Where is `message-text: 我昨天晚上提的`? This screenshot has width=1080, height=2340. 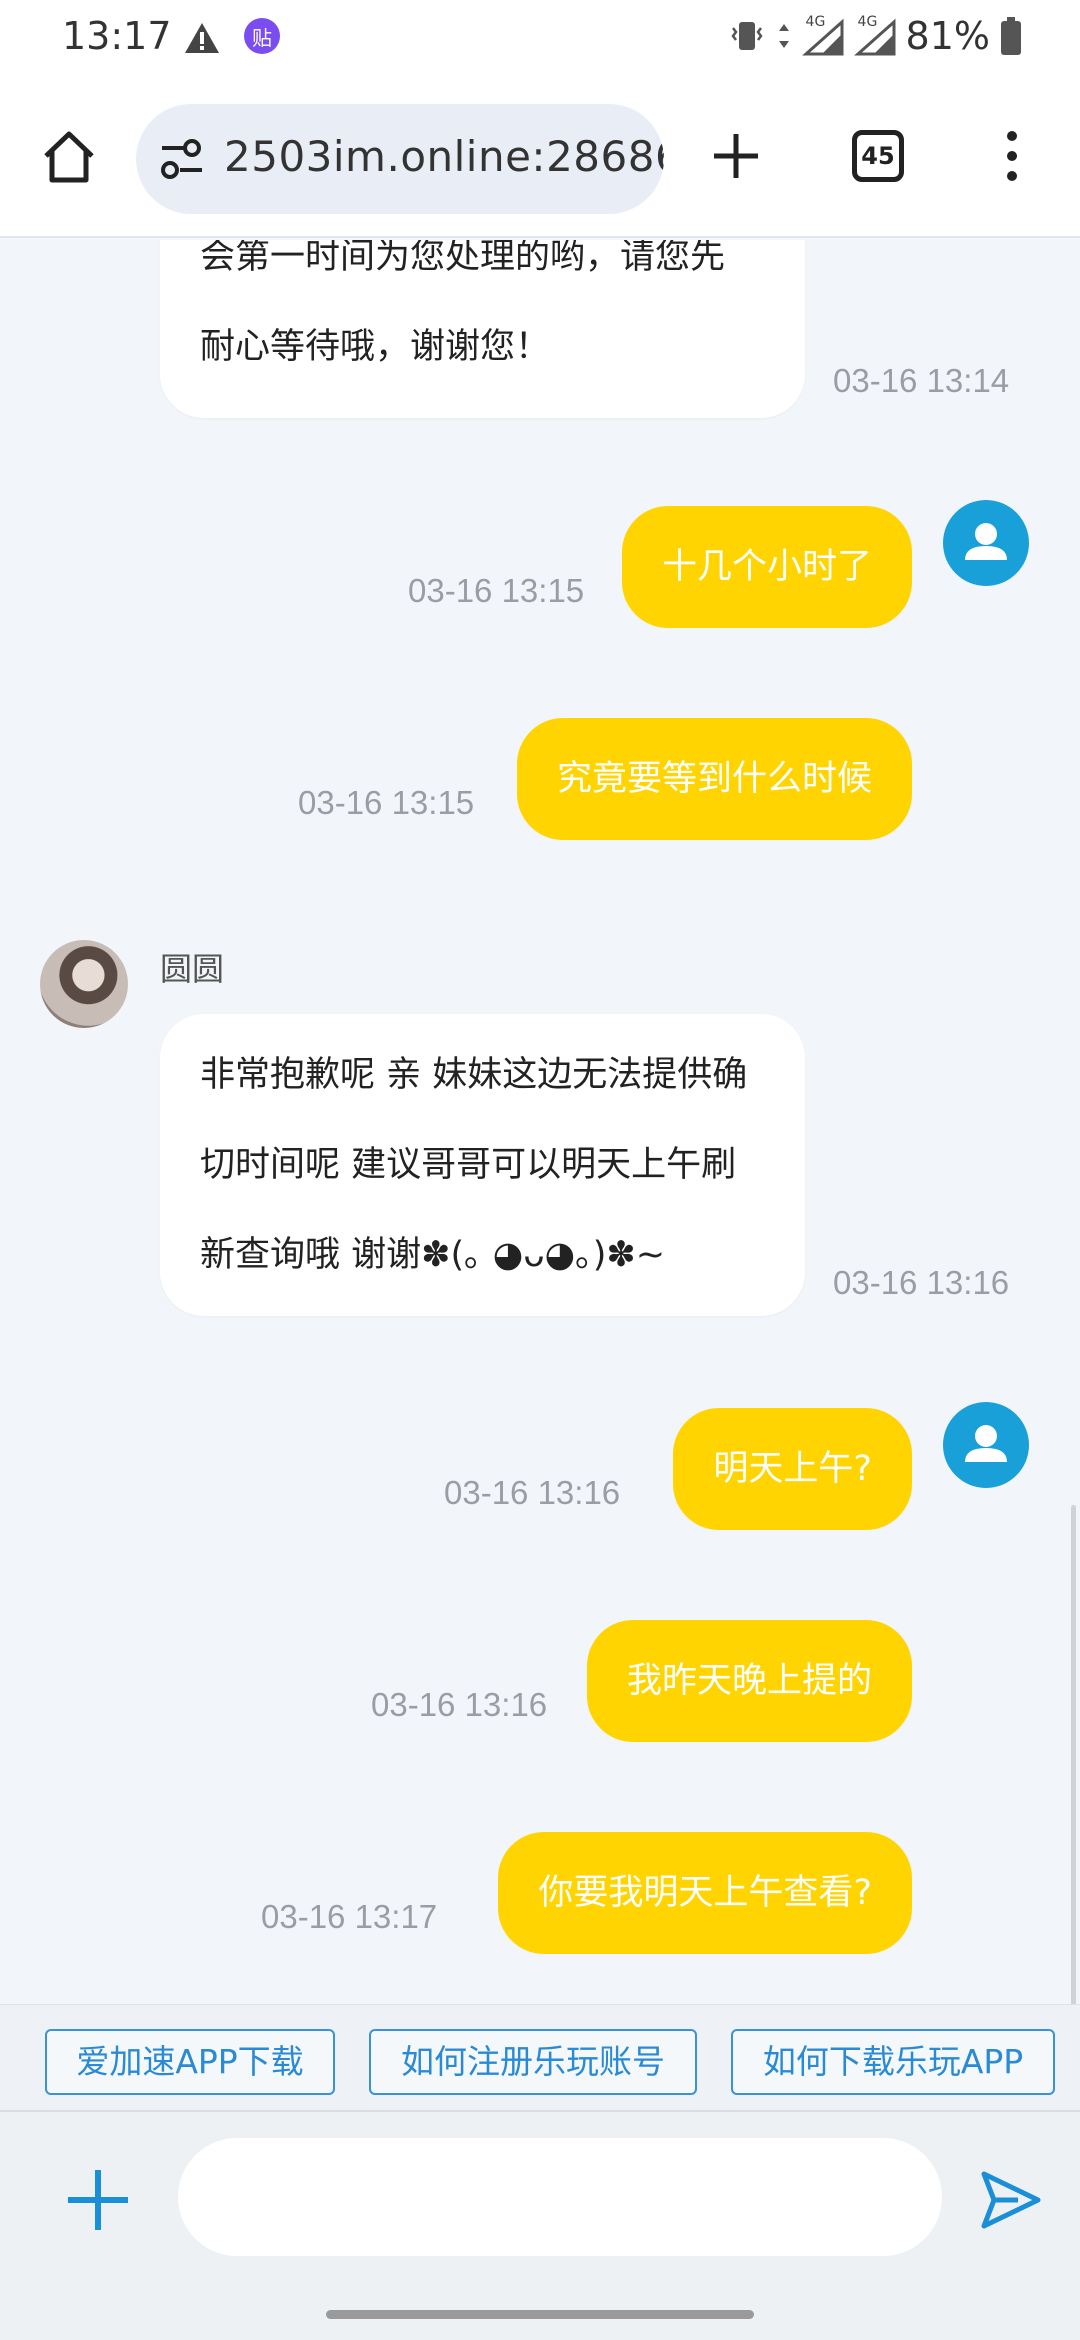
message-text: 我昨天晚上提的 is located at coordinates (749, 1681).